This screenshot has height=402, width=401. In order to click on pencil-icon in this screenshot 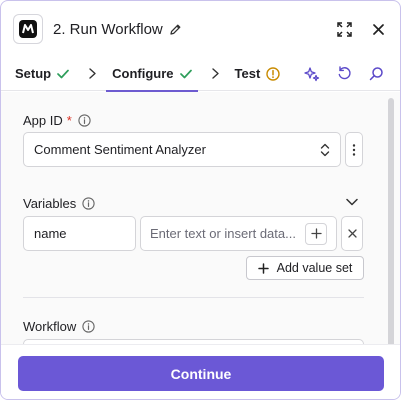, I will do `click(175, 29)`.